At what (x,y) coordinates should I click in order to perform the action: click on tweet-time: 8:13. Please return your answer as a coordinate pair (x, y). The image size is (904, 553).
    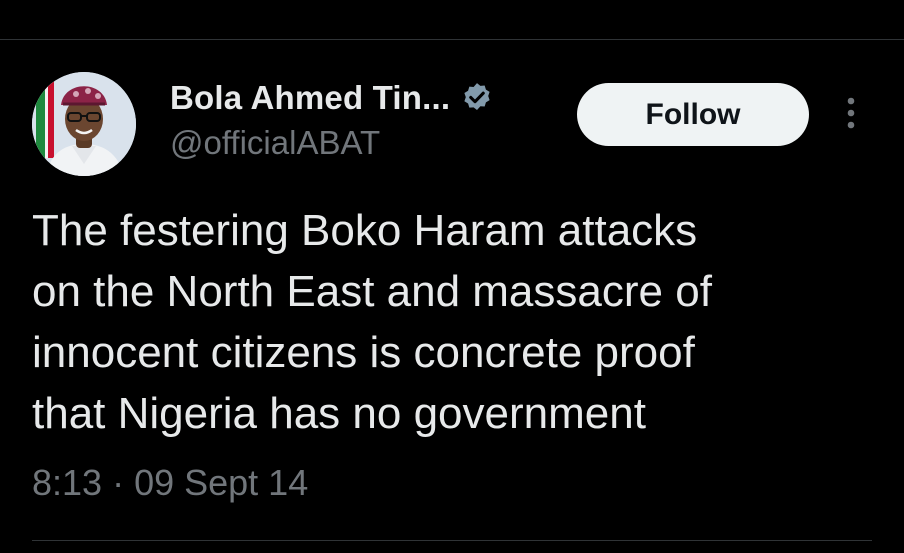
    Looking at the image, I should click on (67, 483).